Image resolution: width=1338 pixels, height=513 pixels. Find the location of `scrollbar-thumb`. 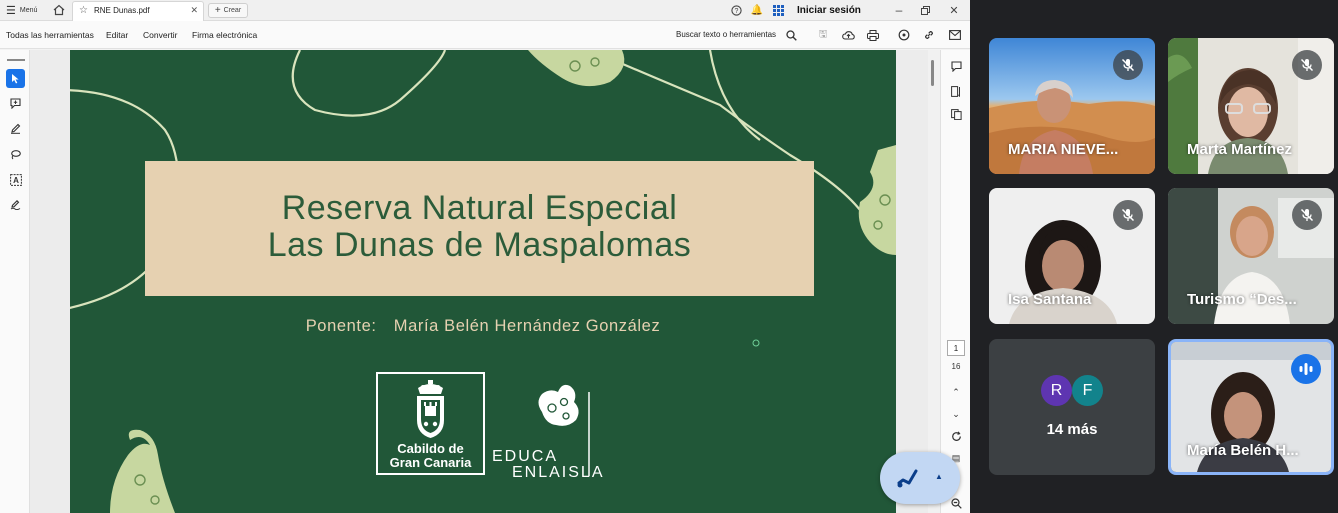

scrollbar-thumb is located at coordinates (932, 73).